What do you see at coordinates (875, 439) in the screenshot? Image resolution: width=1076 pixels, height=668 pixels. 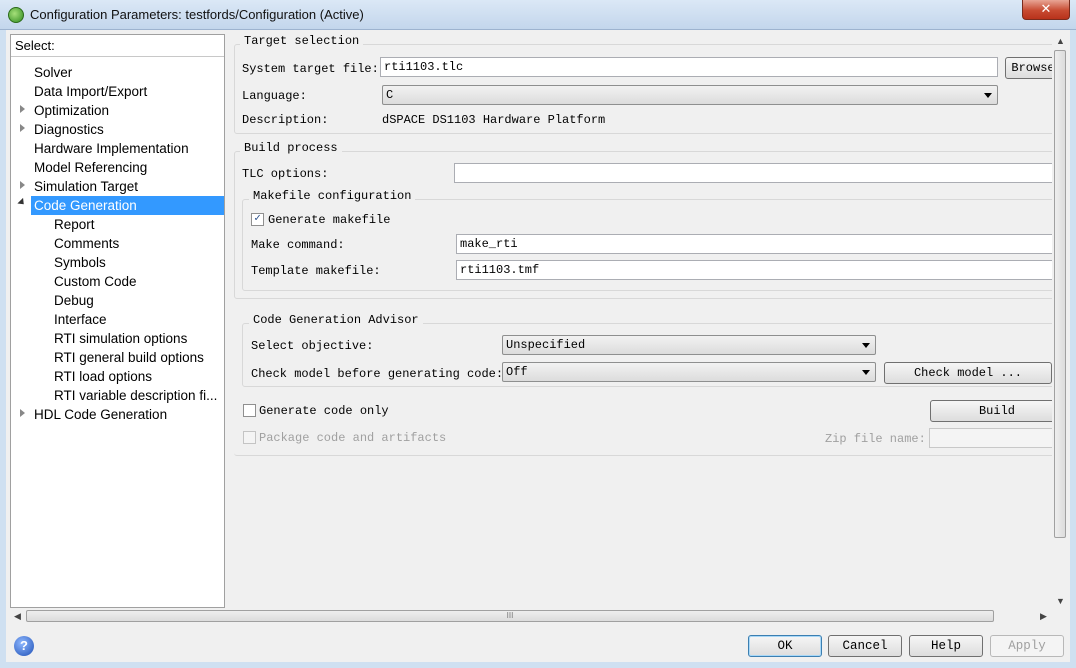 I see `zip-file-label: Zip file name:` at bounding box center [875, 439].